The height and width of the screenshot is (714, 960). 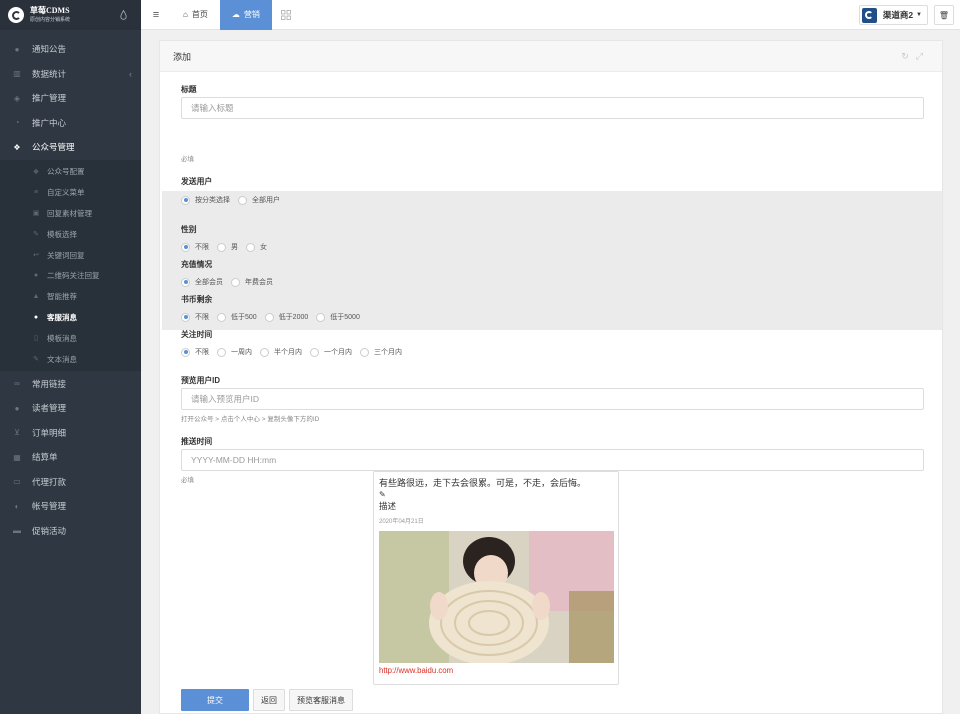 I want to click on radio-by-category: 按分类选择, so click(x=205, y=200).